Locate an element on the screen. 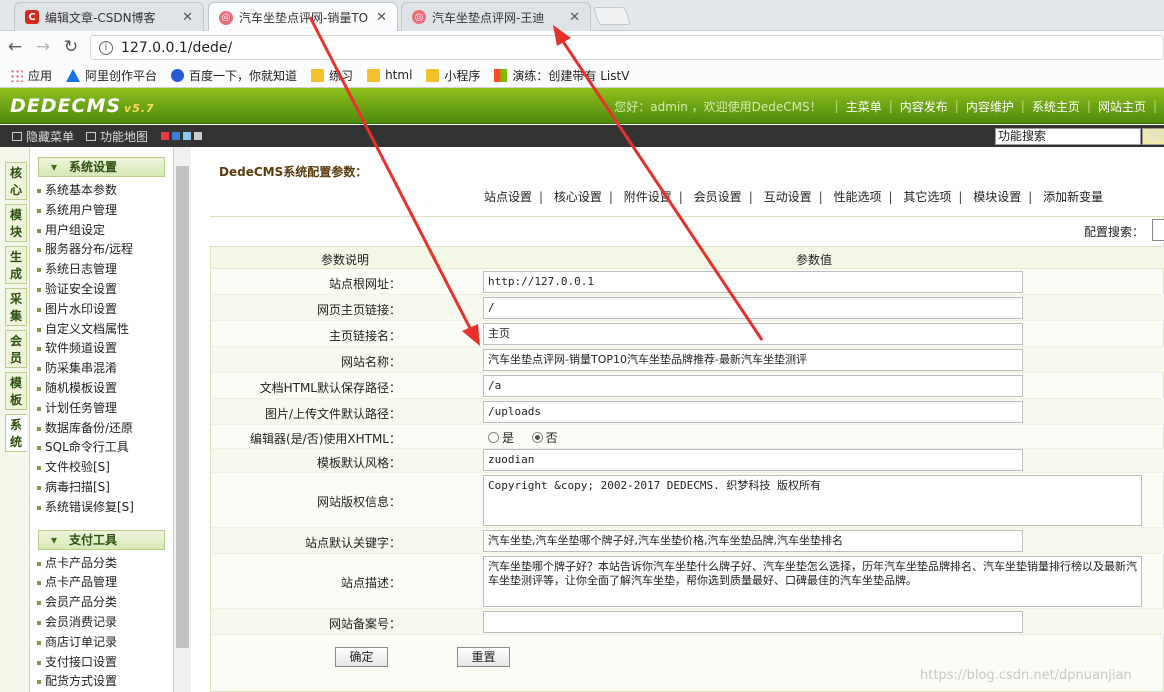 Image resolution: width=1164 pixels, height=692 pixels. sidebar-item: 配货方式设置 is located at coordinates (101, 682).